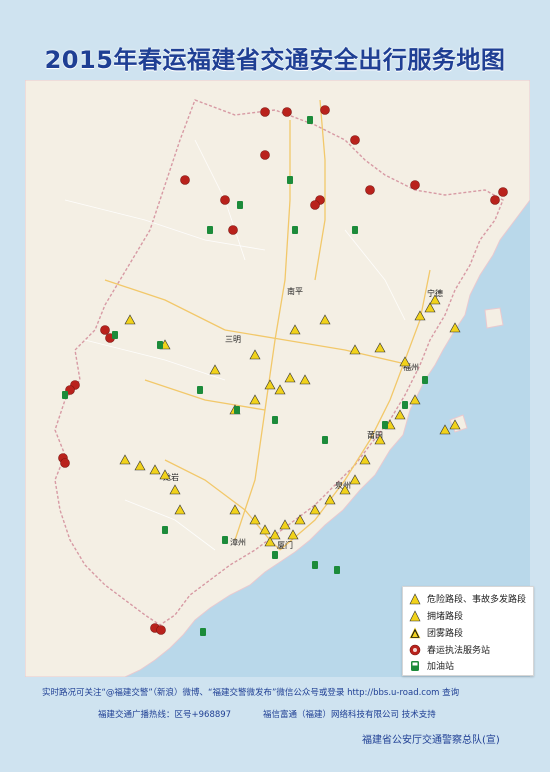 Image resolution: width=550 pixels, height=772 pixels. What do you see at coordinates (459, 651) in the screenshot?
I see `legend-label: 春运执法服务站` at bounding box center [459, 651].